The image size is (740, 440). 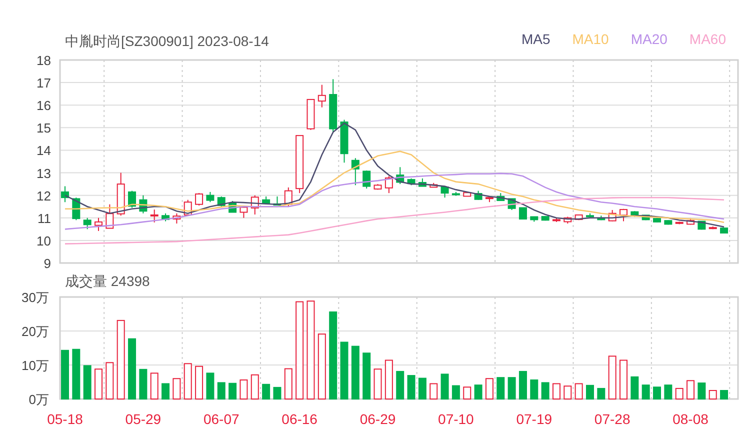 What do you see at coordinates (43, 240) in the screenshot?
I see `axis-label: 10` at bounding box center [43, 240].